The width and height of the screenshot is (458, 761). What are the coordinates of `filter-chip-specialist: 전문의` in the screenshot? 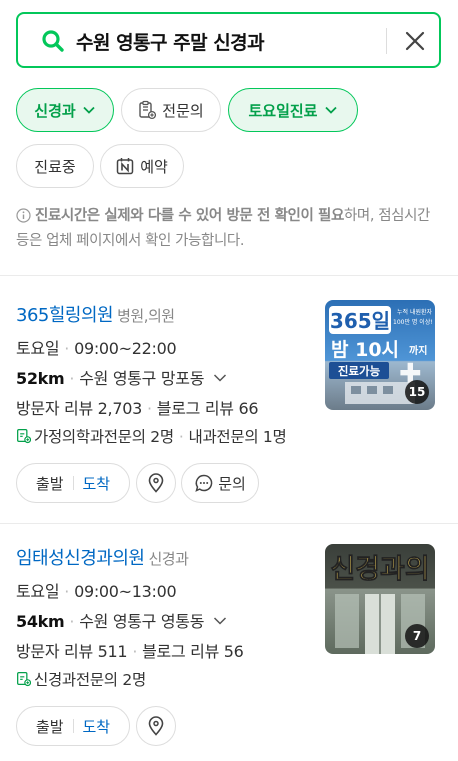 It's located at (171, 110).